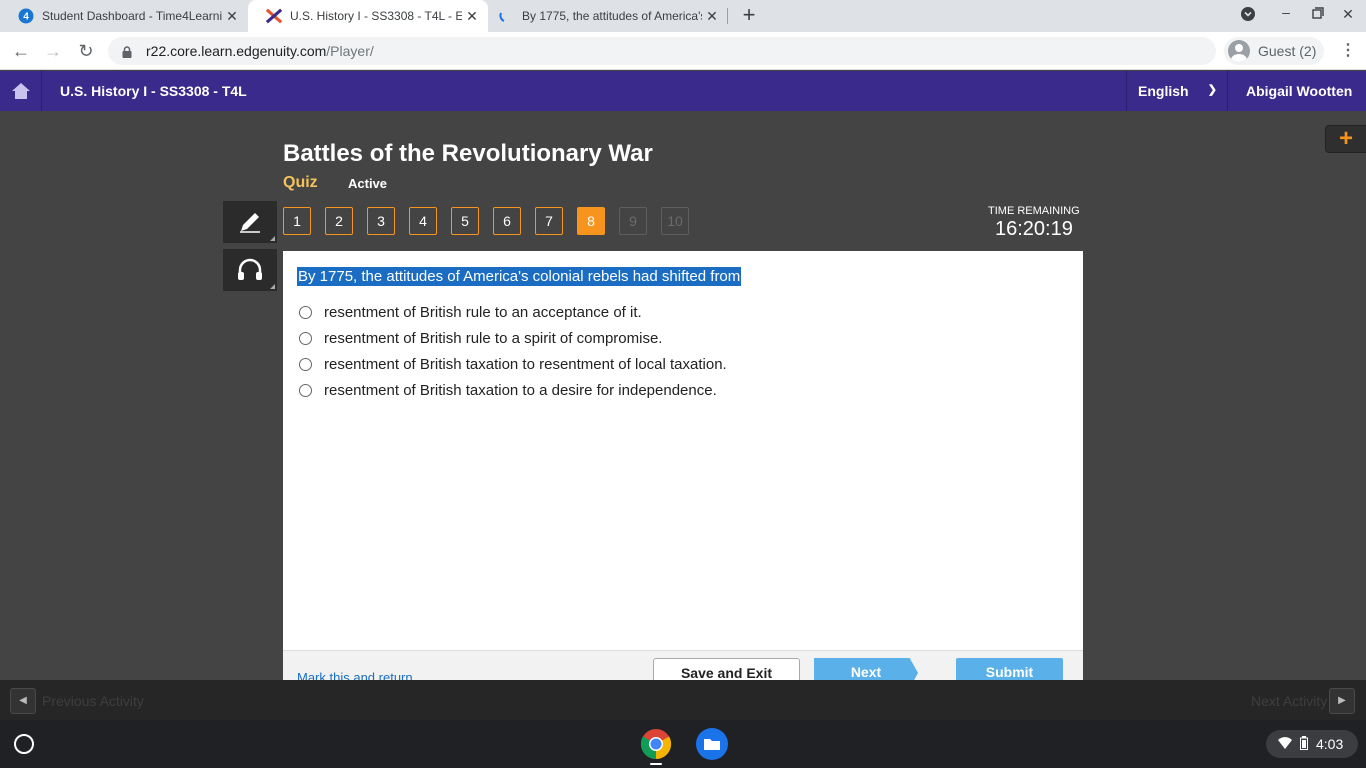  I want to click on save-and-exit-button: Save and Exit, so click(726, 669).